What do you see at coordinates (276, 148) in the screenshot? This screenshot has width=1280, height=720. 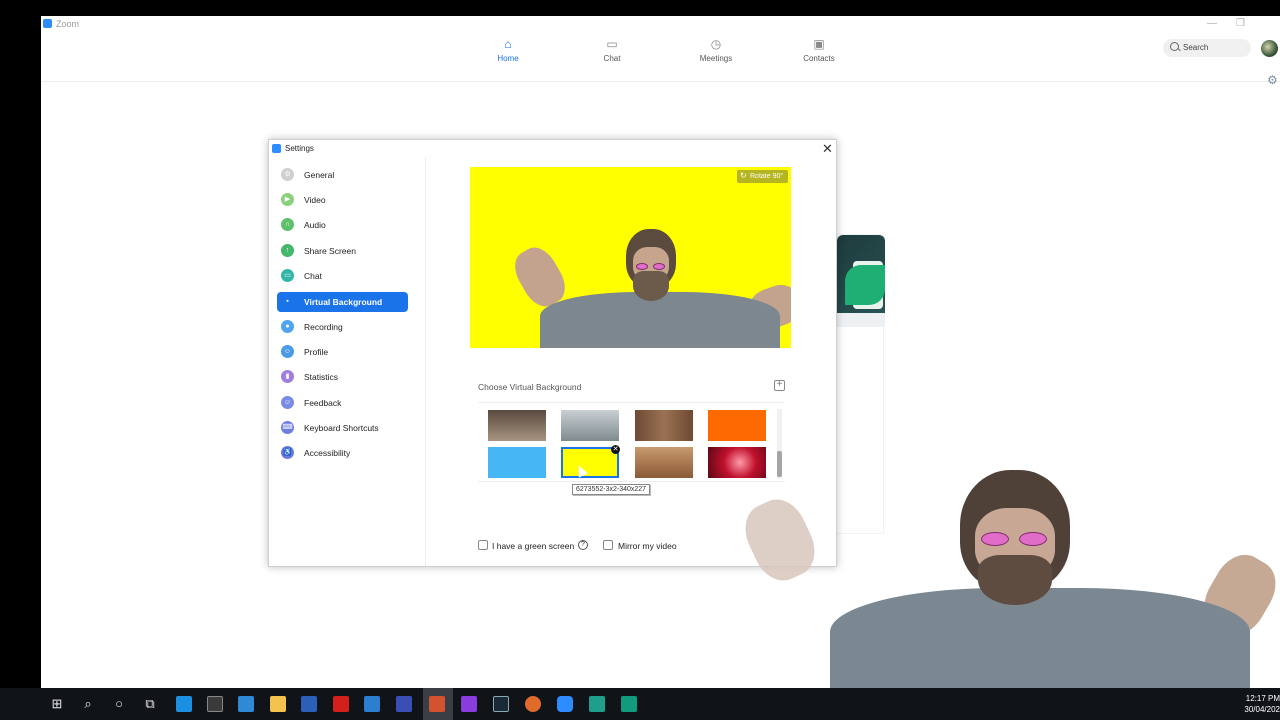 I see `zoom-logo-icon` at bounding box center [276, 148].